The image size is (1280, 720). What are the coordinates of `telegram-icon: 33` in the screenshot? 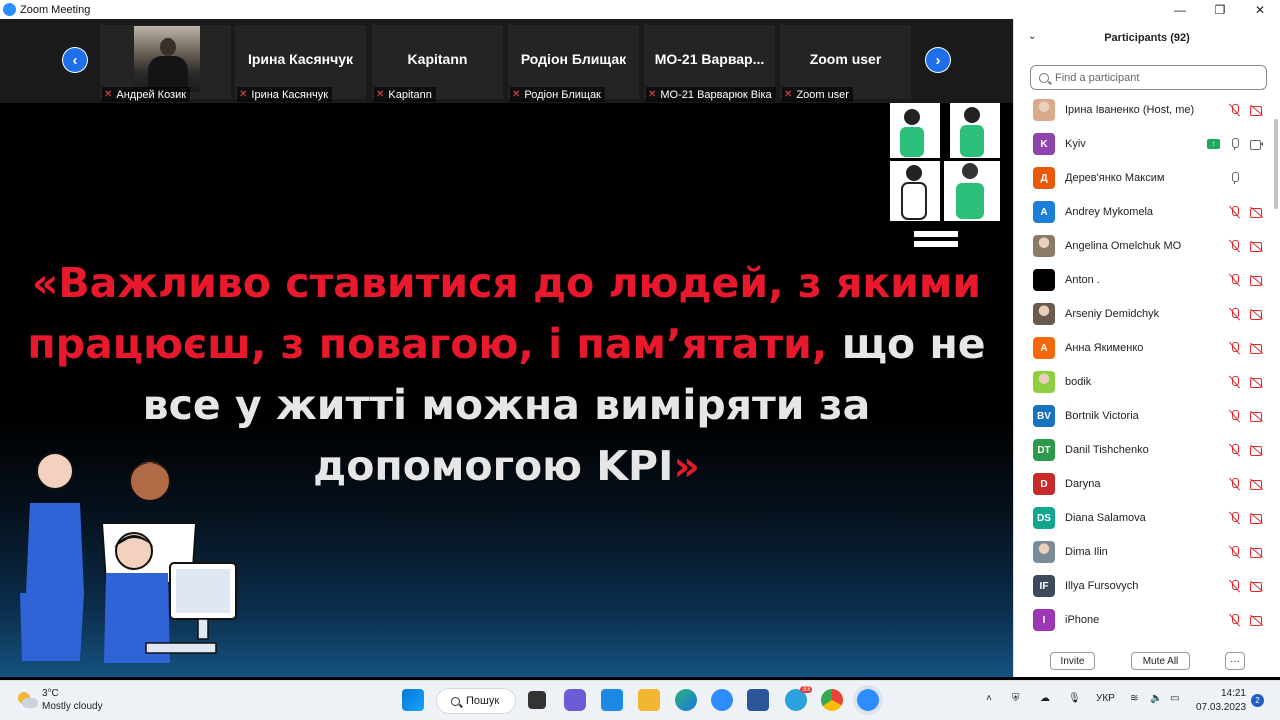 It's located at (798, 698).